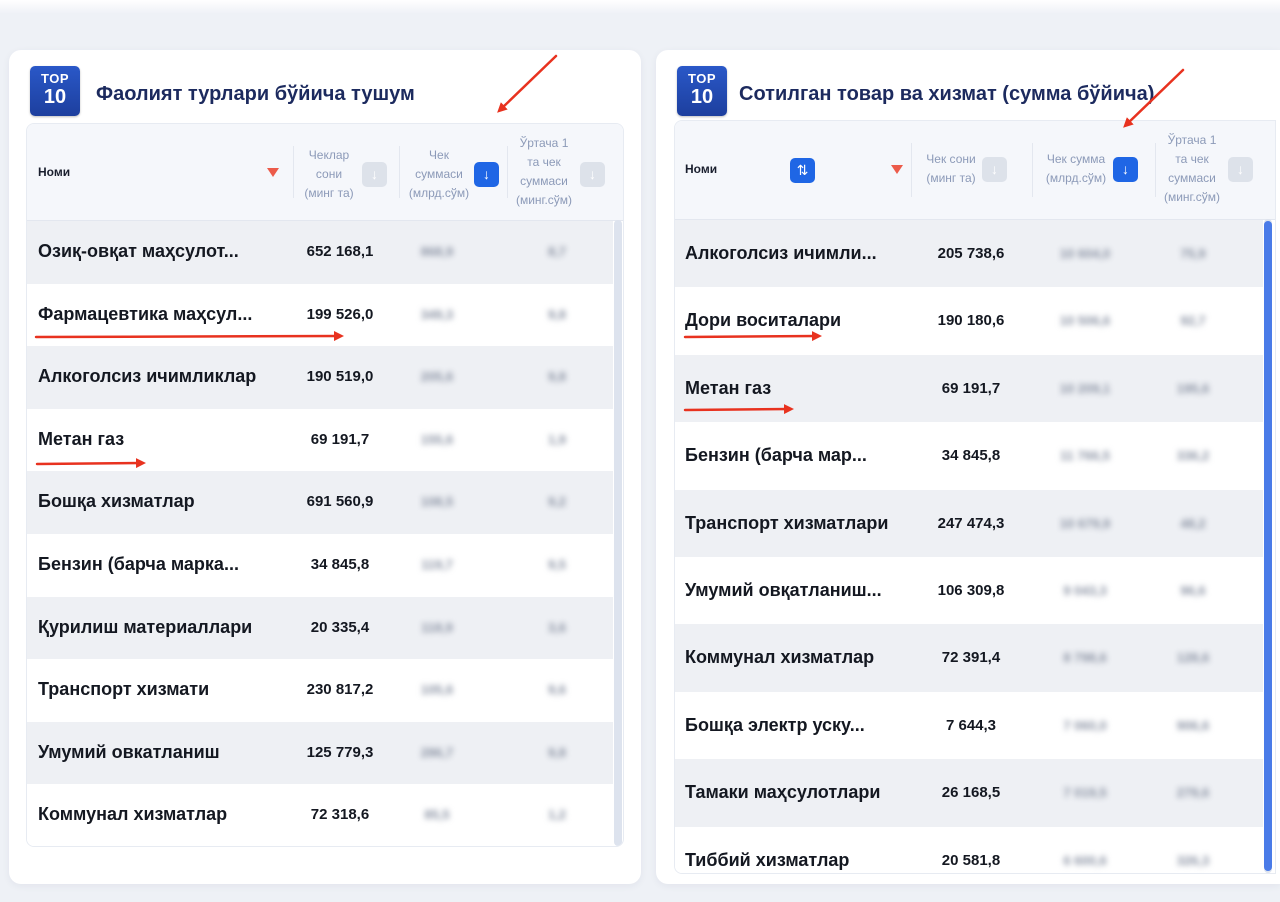 Image resolution: width=1280 pixels, height=902 pixels. I want to click on table-row: Қурилиш материаллари 20 335,4 118,9 3,6, so click(320, 628).